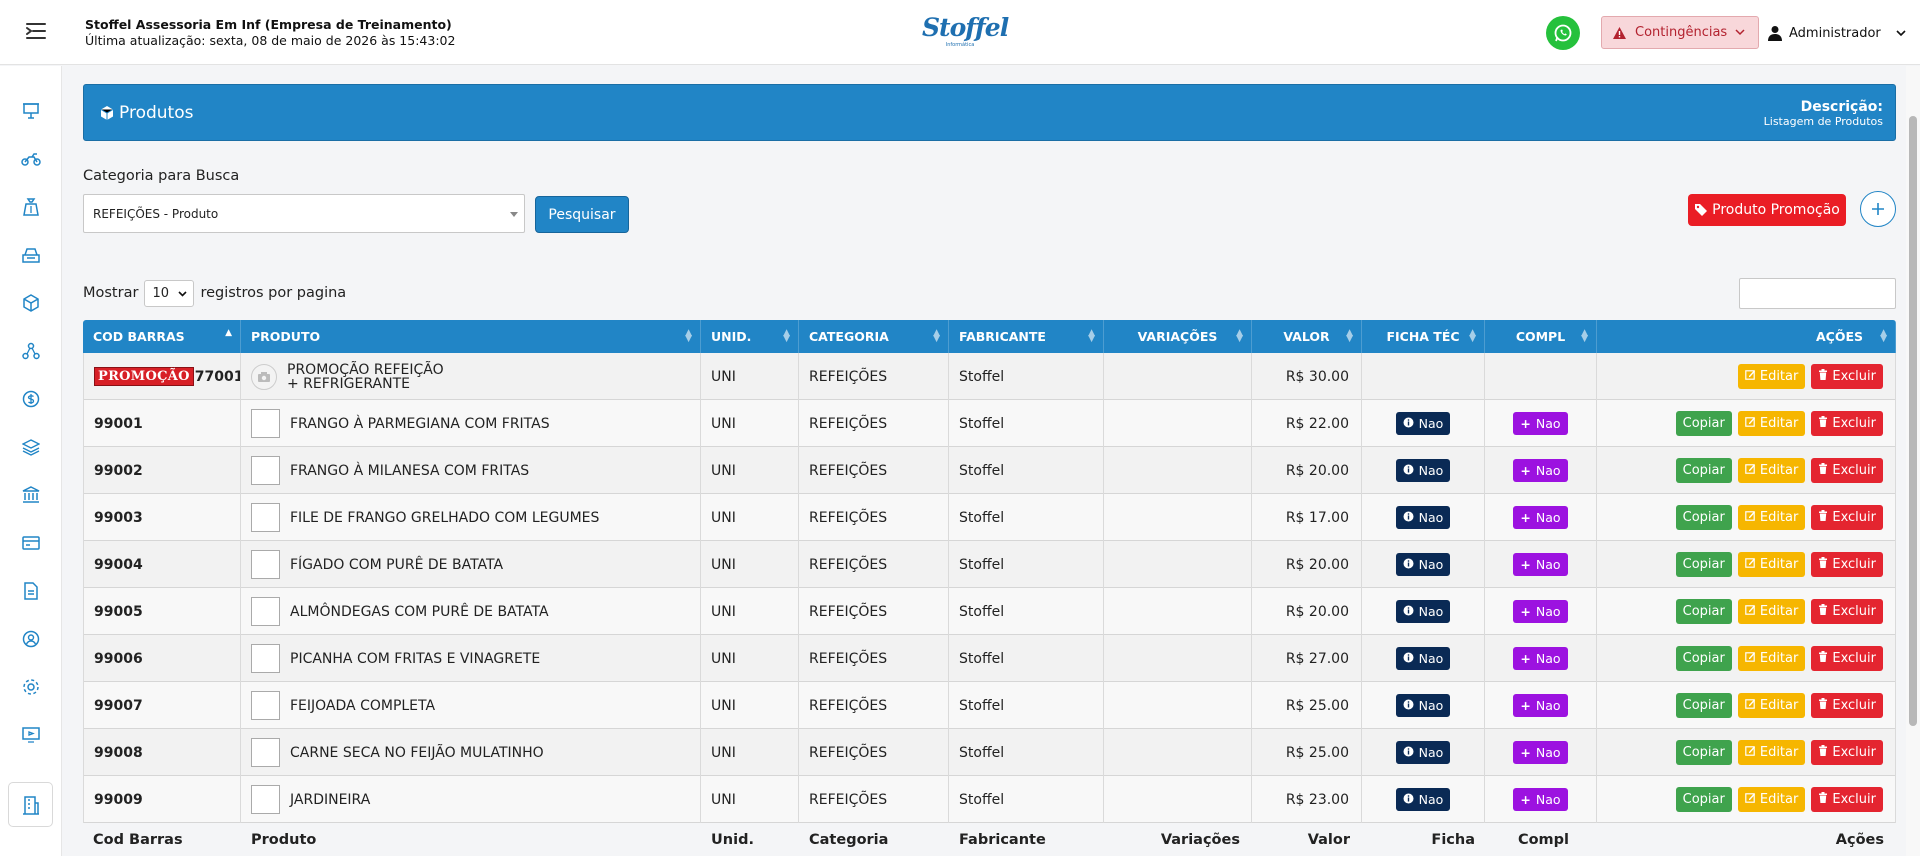  What do you see at coordinates (304, 213) in the screenshot?
I see `category-select: REFEIÇÕES - Produto` at bounding box center [304, 213].